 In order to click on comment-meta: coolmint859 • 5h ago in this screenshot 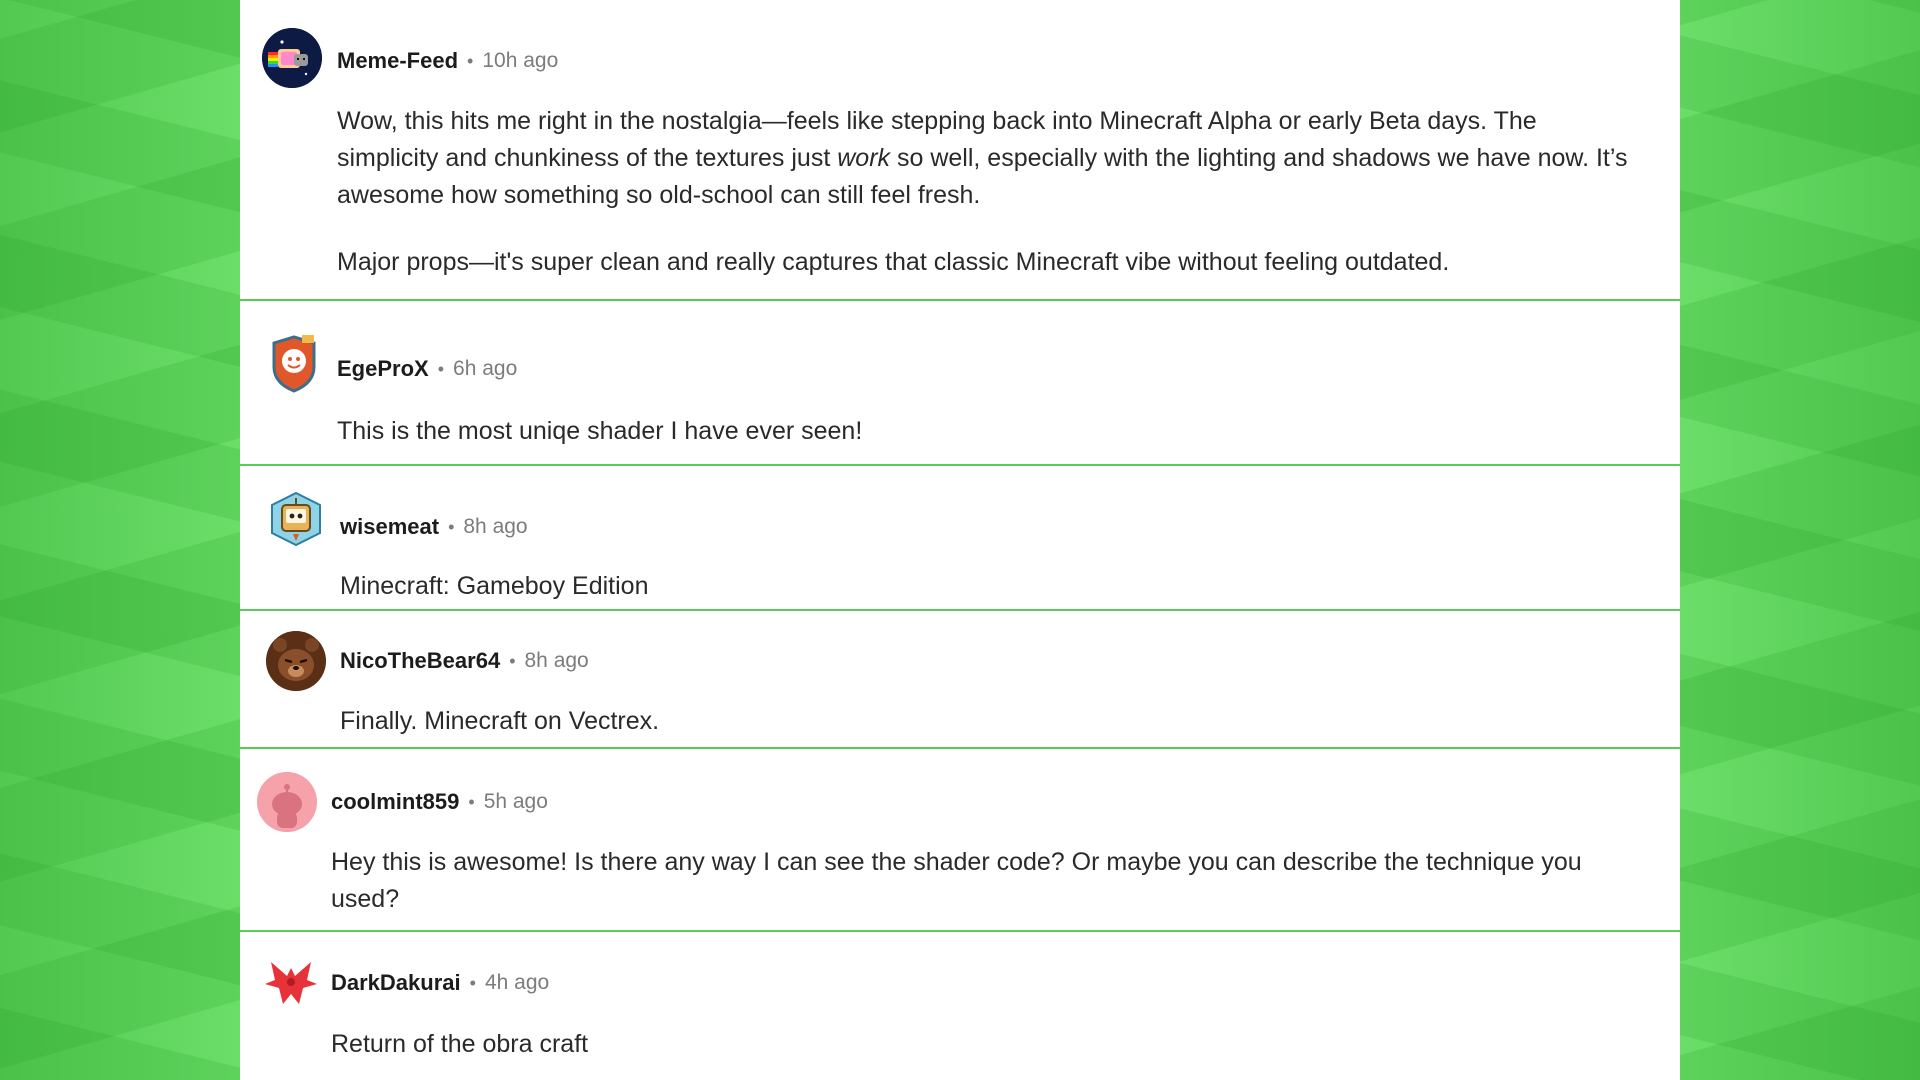, I will do `click(439, 802)`.